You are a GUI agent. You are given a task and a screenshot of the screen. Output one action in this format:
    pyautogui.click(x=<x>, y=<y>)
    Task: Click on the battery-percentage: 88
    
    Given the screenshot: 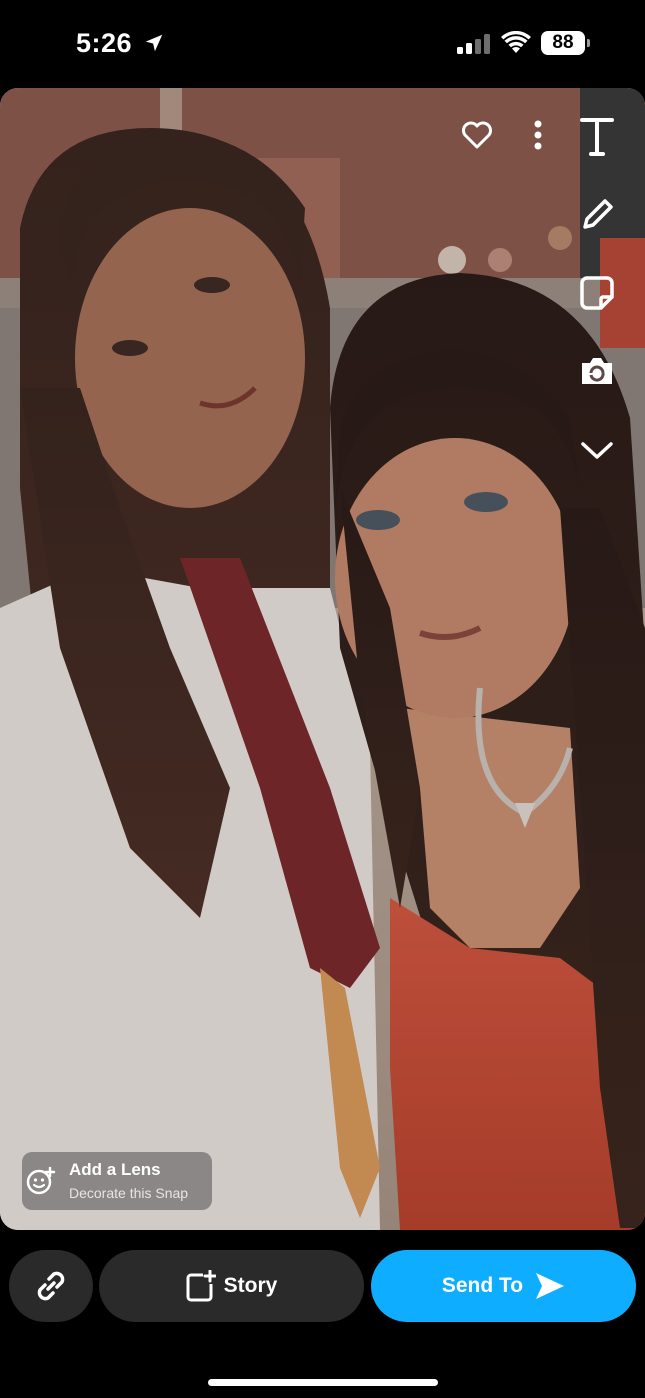 What is the action you would take?
    pyautogui.click(x=563, y=42)
    